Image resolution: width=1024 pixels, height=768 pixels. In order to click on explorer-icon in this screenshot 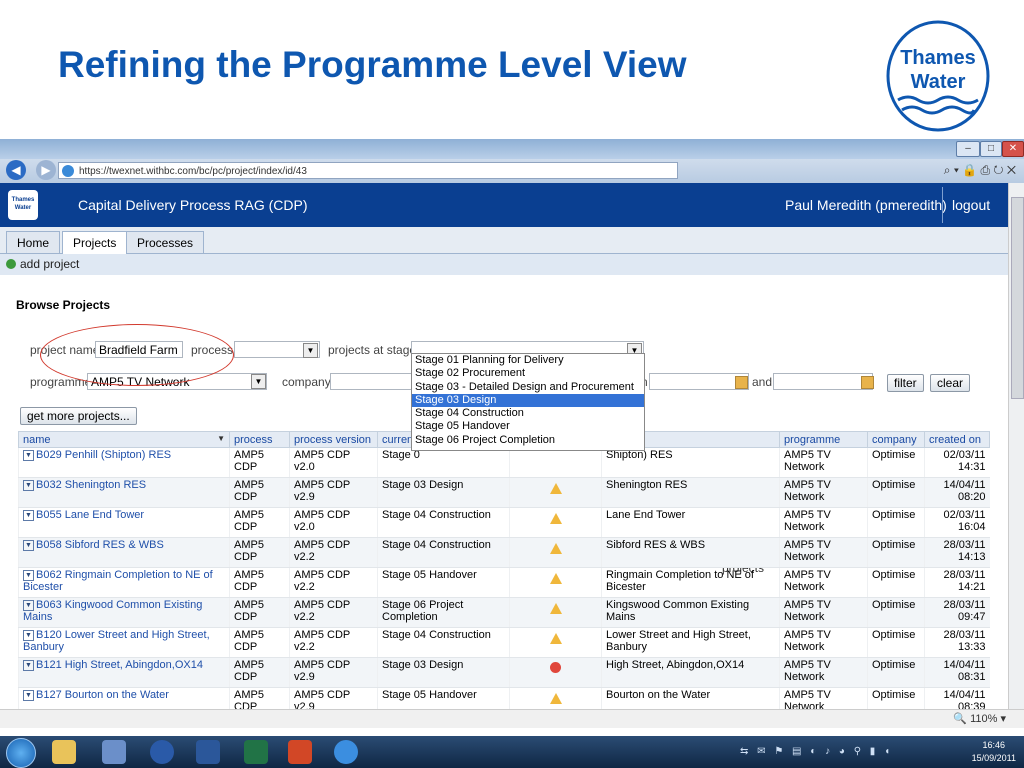, I will do `click(64, 752)`.